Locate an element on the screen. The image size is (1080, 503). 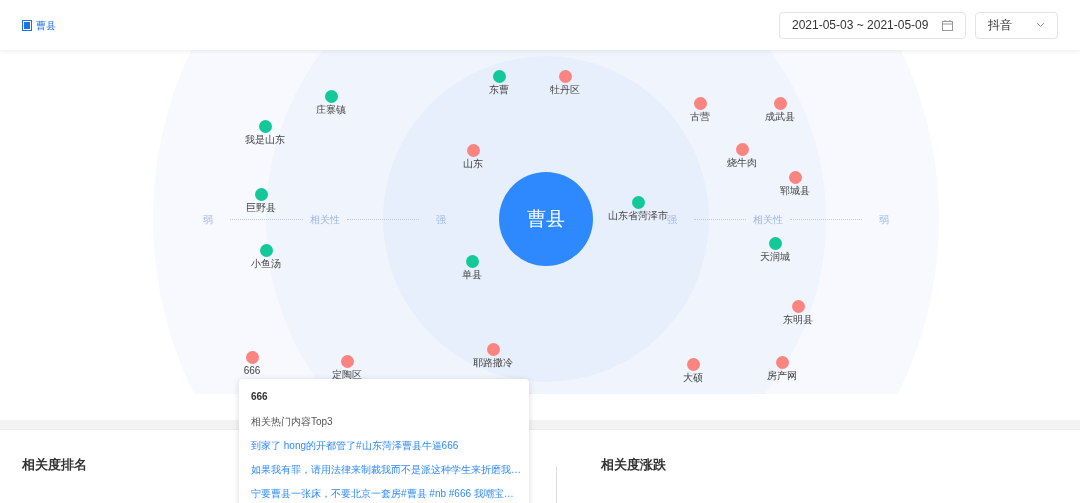
node-label: 庄寨镇 is located at coordinates (331, 110).